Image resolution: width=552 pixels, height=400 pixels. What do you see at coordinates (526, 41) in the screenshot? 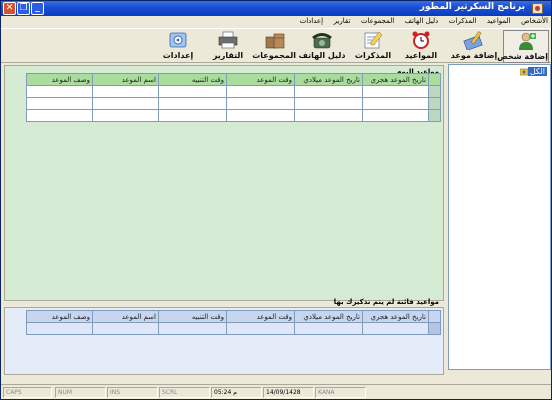
I see `add-person-icon` at bounding box center [526, 41].